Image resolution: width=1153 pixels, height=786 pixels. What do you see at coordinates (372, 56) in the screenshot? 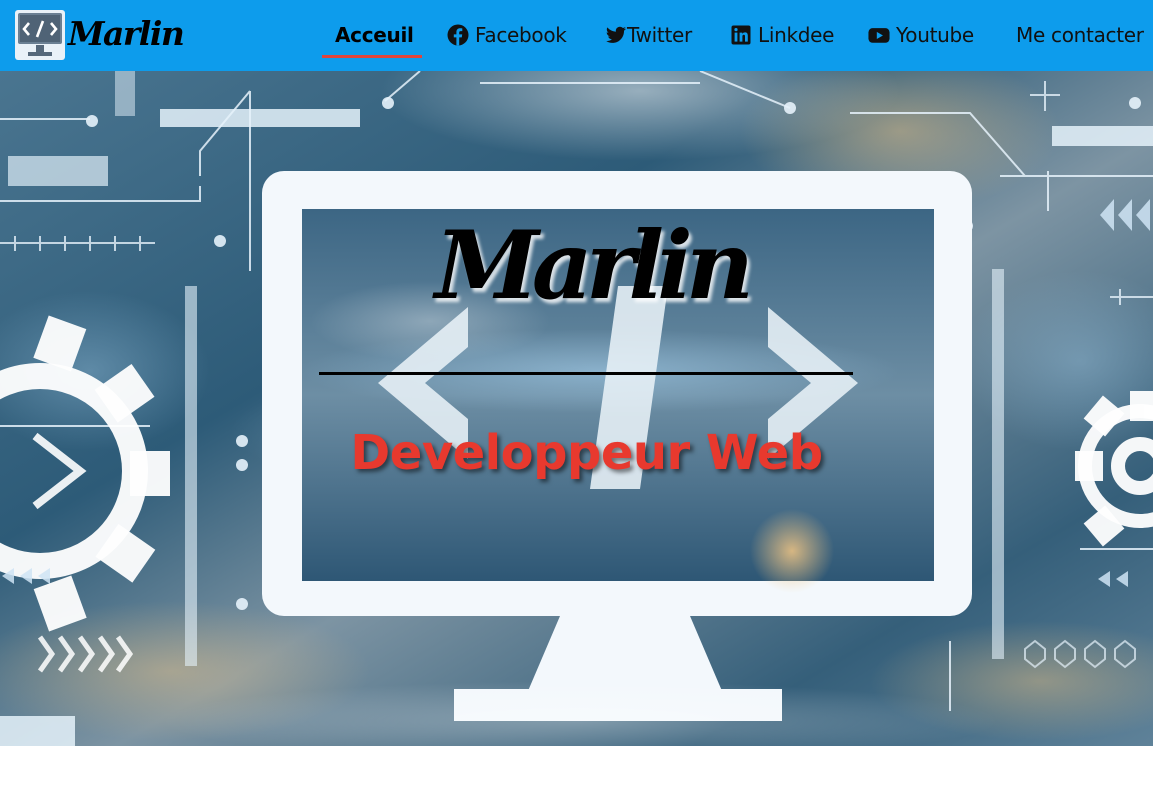
I see `active-nav-underline` at bounding box center [372, 56].